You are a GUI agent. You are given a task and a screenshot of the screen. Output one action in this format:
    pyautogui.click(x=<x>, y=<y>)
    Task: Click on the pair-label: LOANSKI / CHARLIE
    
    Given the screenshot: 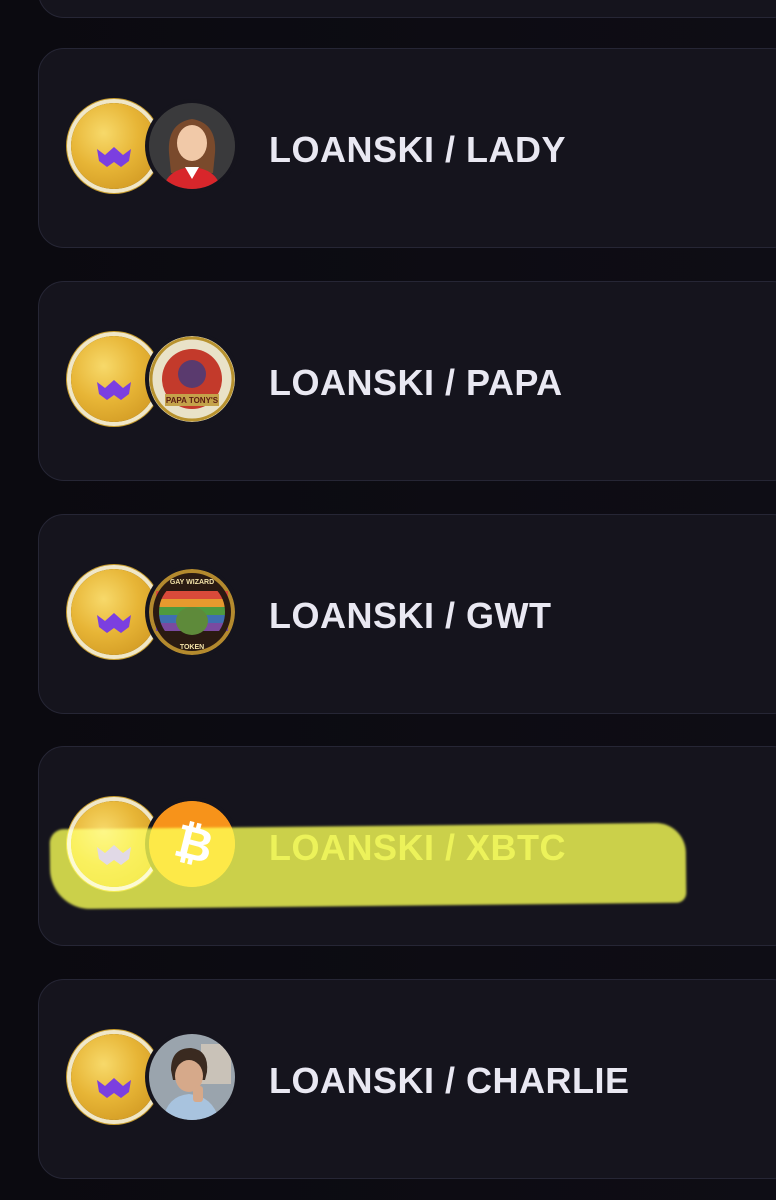 What is the action you would take?
    pyautogui.click(x=449, y=1080)
    